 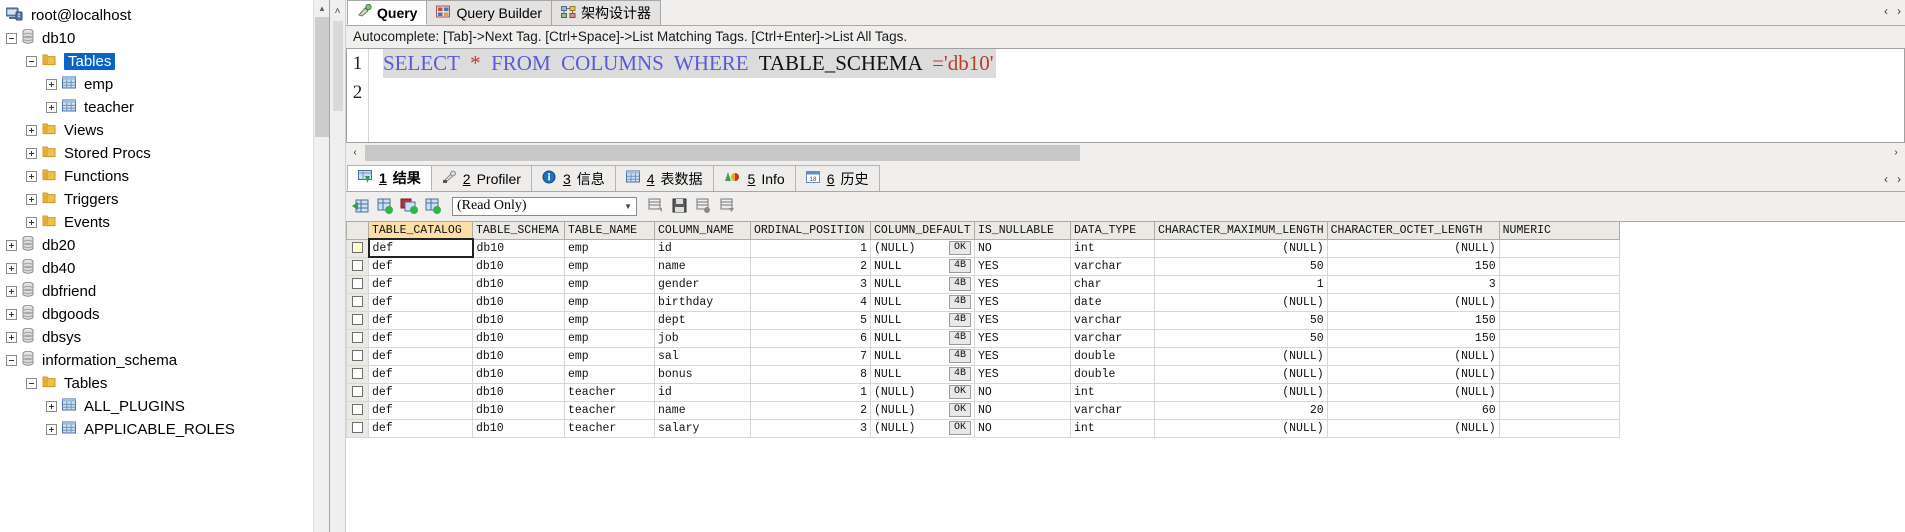 I want to click on refresh-grid-icon, so click(x=385, y=206).